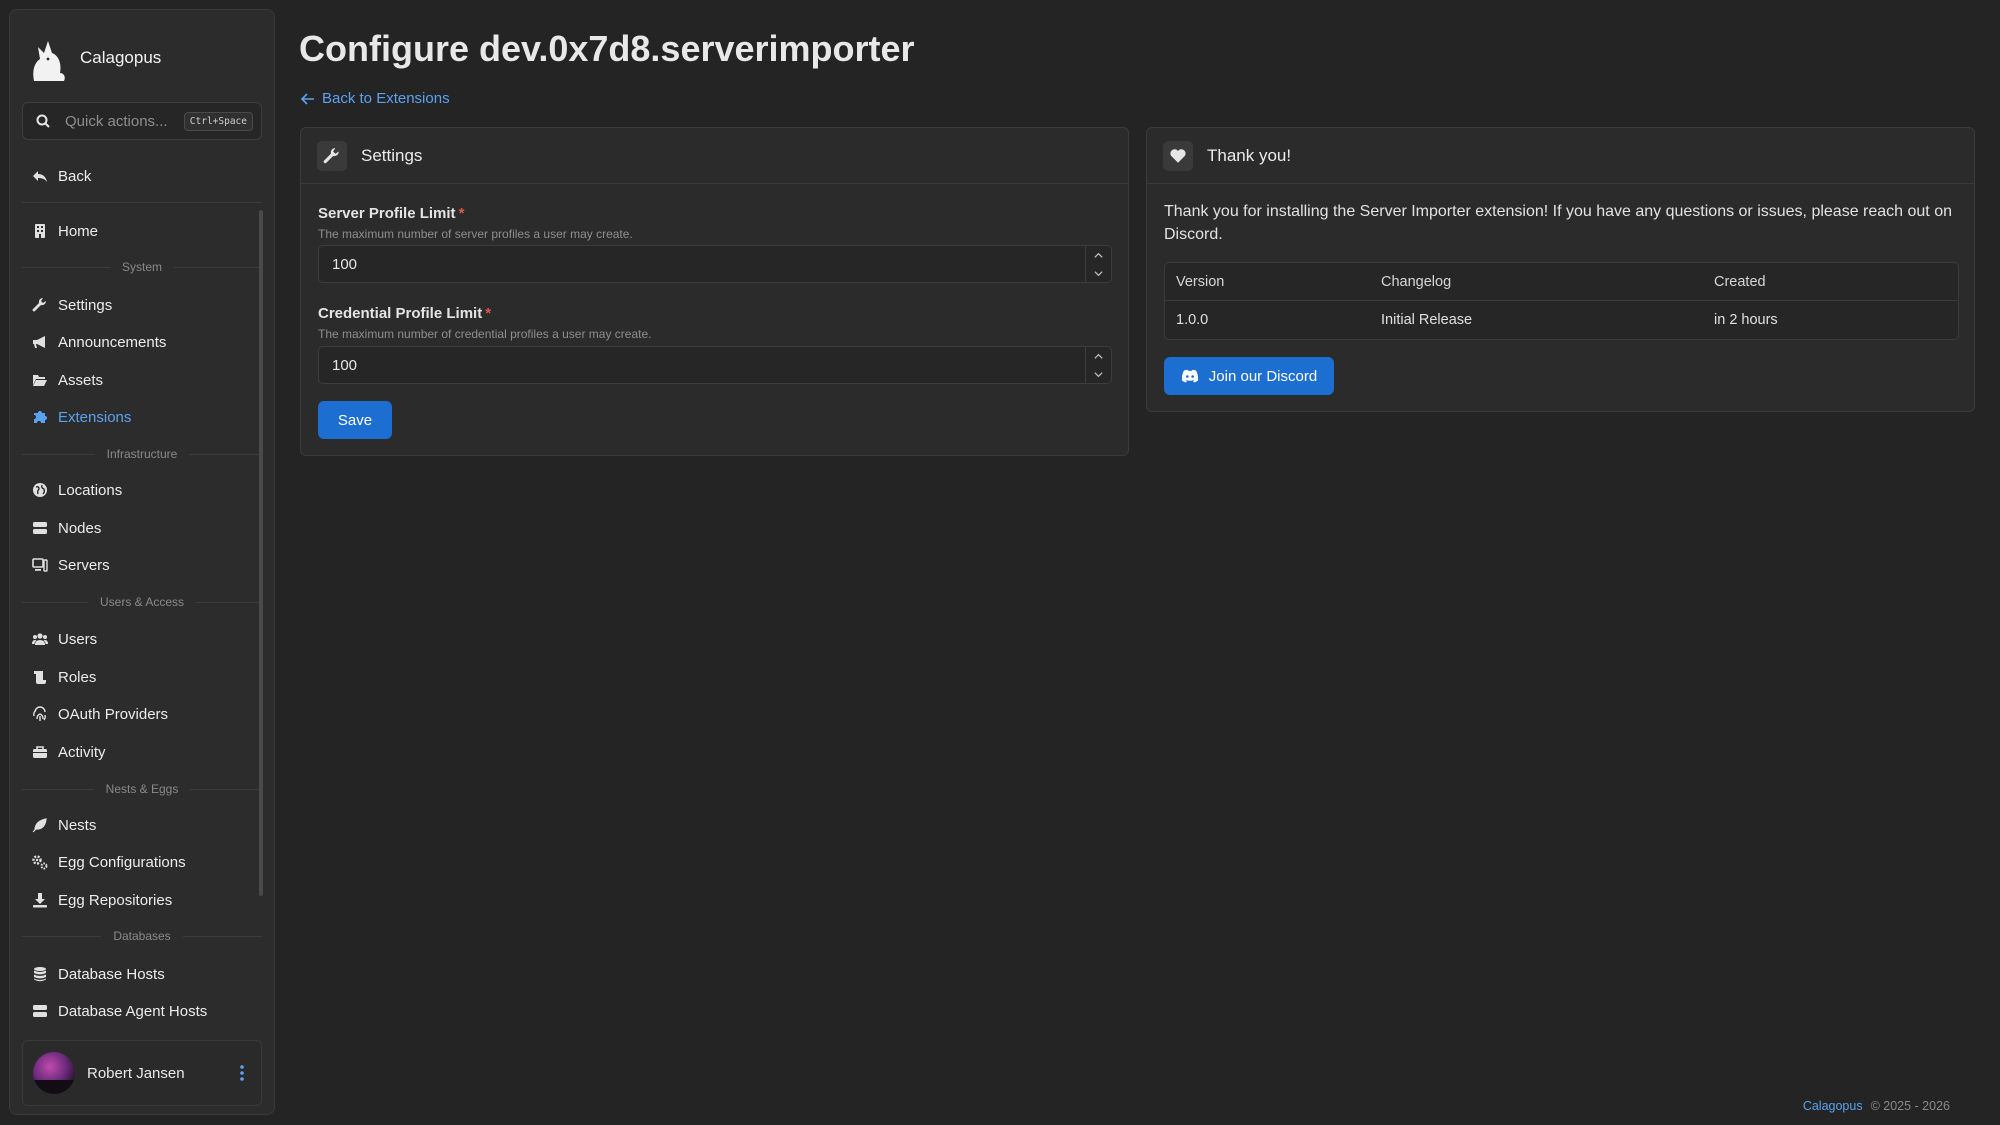  Describe the element at coordinates (715, 264) in the screenshot. I see `server-profile-limit-input: 100` at that location.